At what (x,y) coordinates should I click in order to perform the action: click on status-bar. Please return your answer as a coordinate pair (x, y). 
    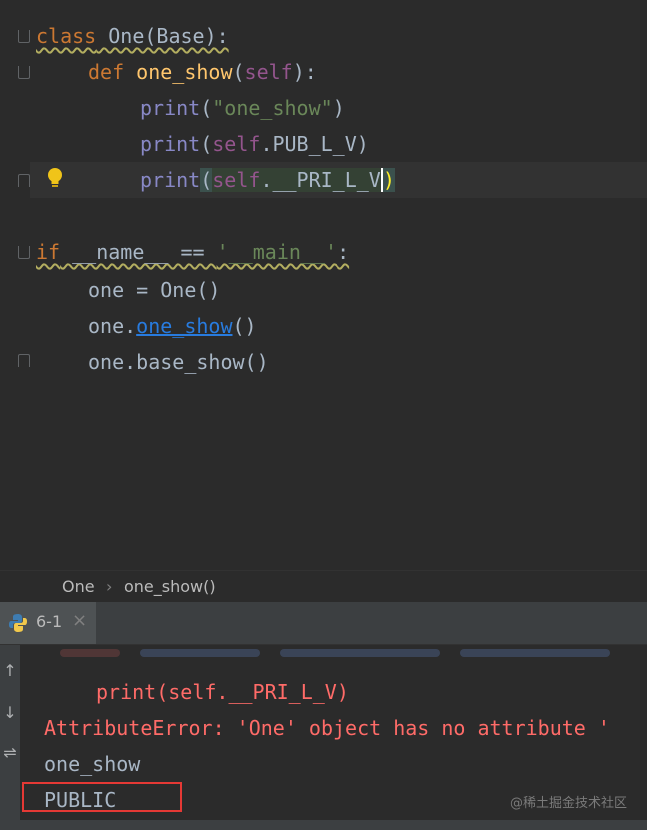
    Looking at the image, I should click on (323, 825).